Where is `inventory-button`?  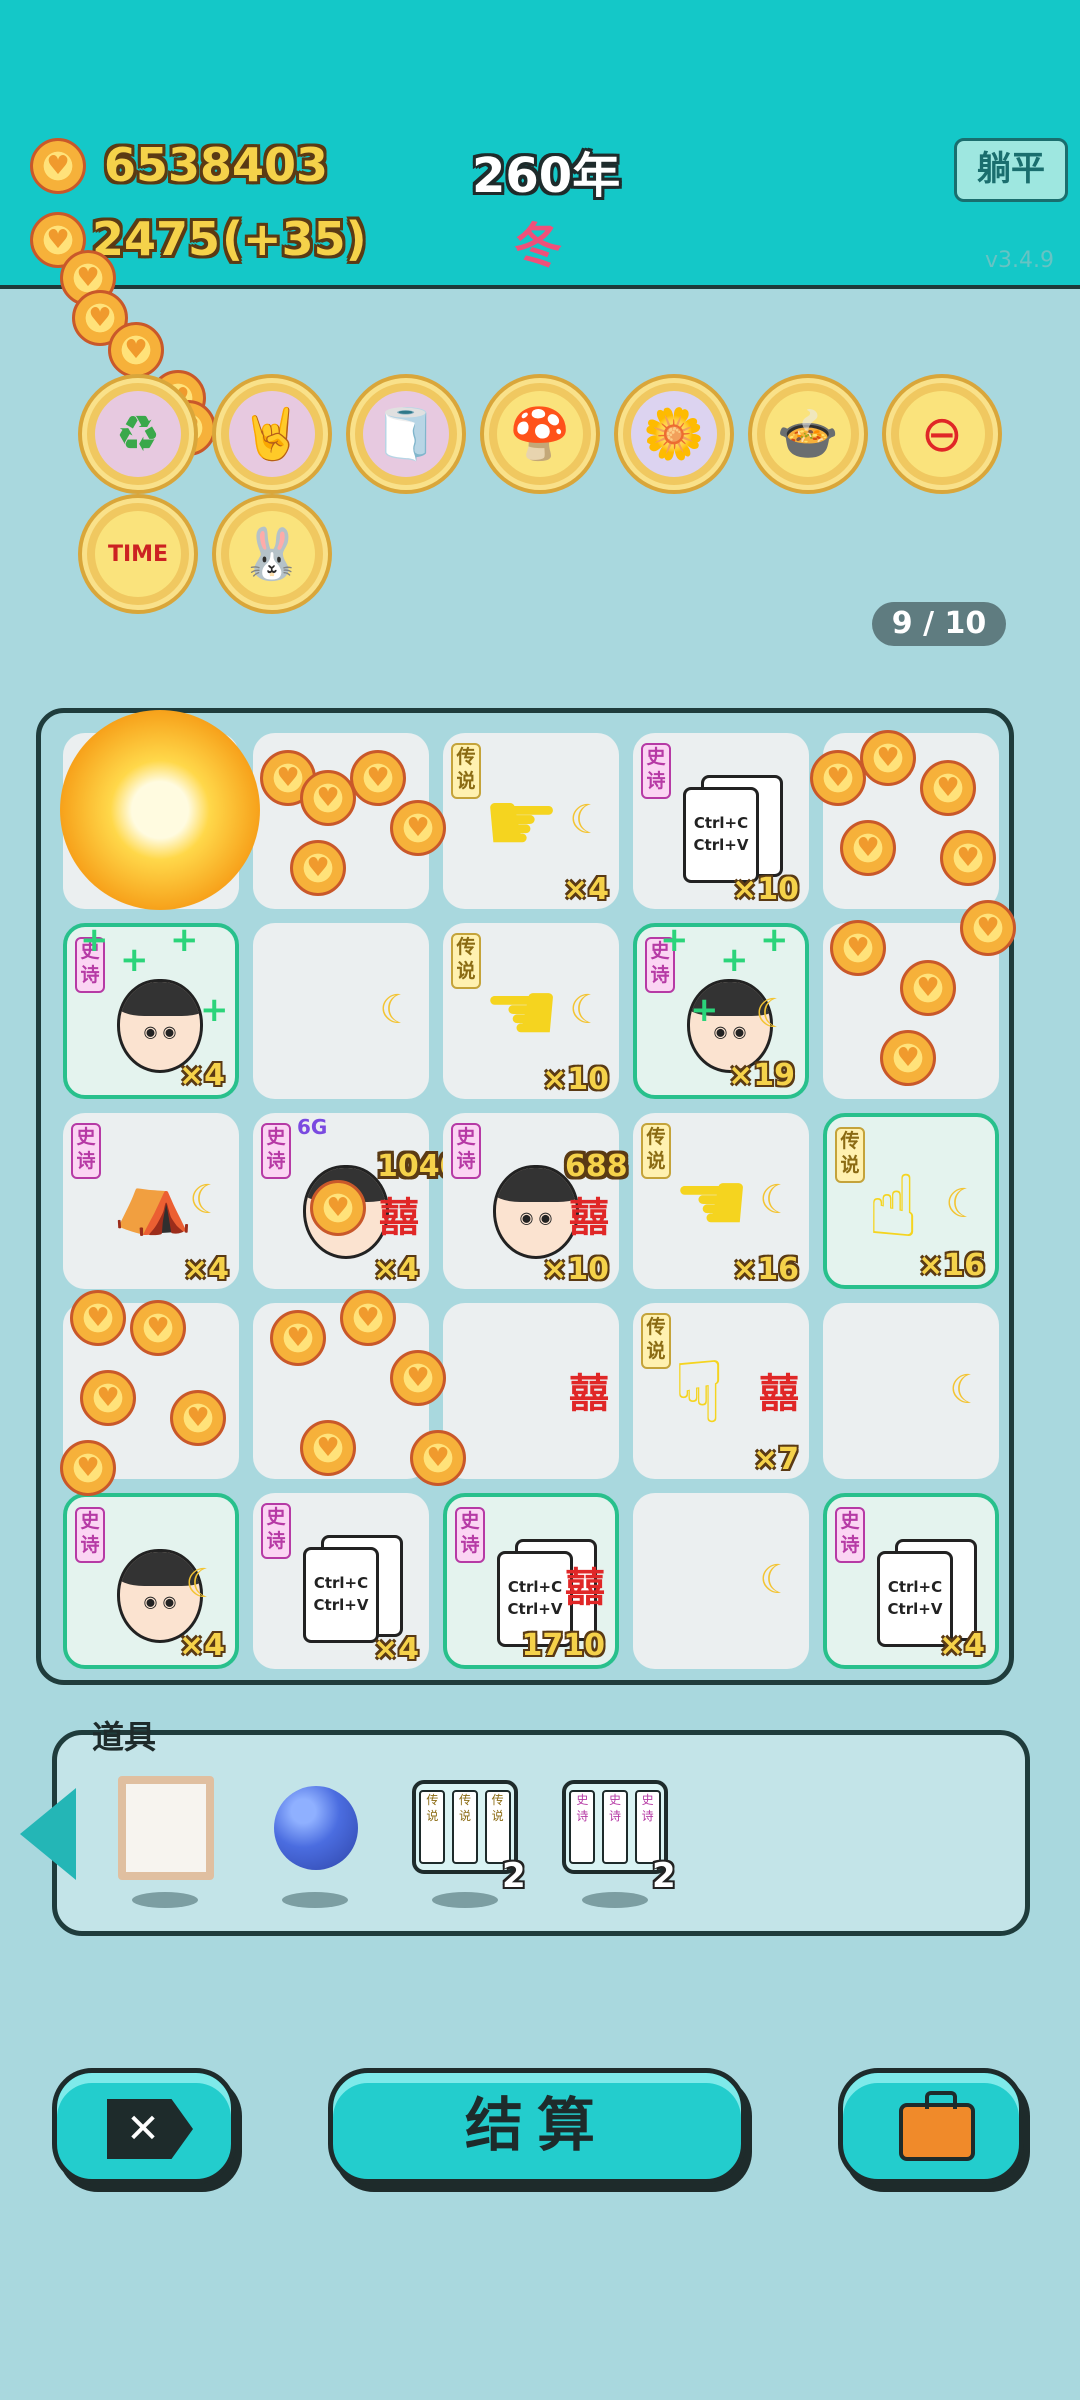
inventory-button is located at coordinates (931, 2126).